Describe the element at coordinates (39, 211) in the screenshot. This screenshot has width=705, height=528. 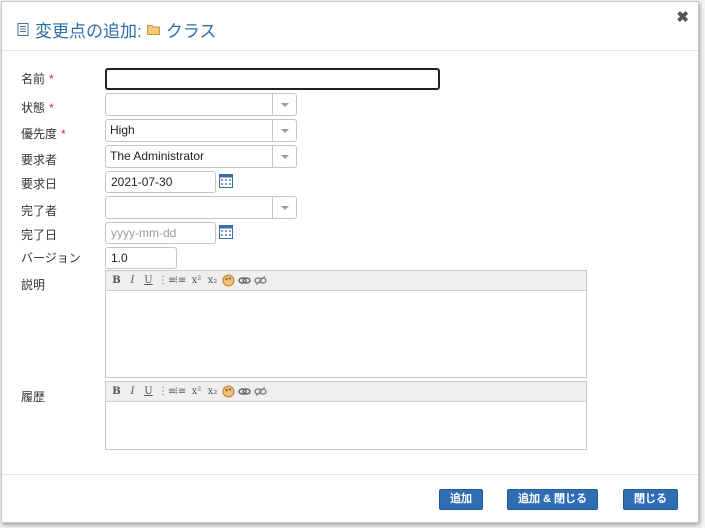
I see `completed-by-label: 完了者` at that location.